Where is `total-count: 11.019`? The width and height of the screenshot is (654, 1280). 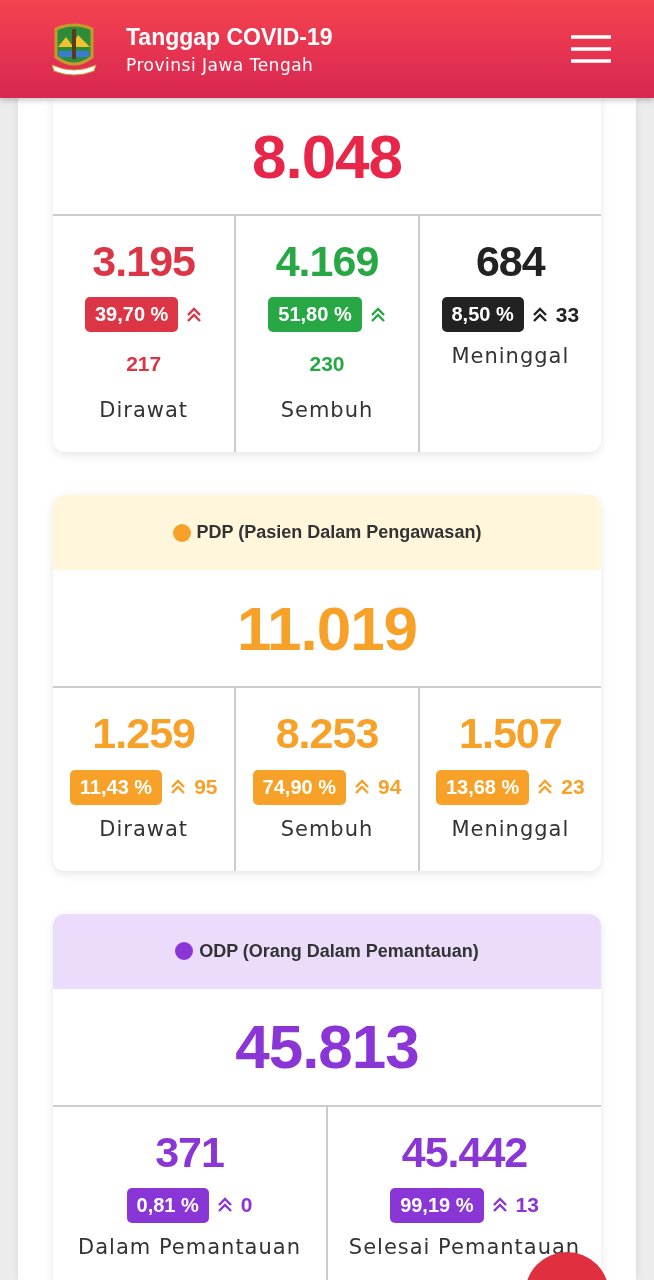 total-count: 11.019 is located at coordinates (327, 628).